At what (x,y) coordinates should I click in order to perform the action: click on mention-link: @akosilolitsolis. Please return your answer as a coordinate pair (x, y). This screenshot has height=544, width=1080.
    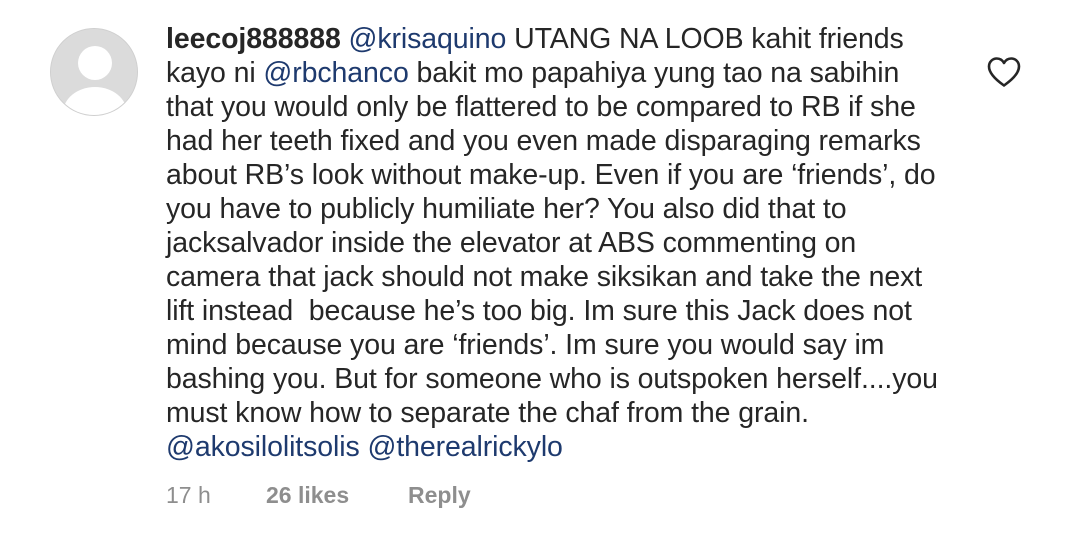
    Looking at the image, I should click on (263, 447).